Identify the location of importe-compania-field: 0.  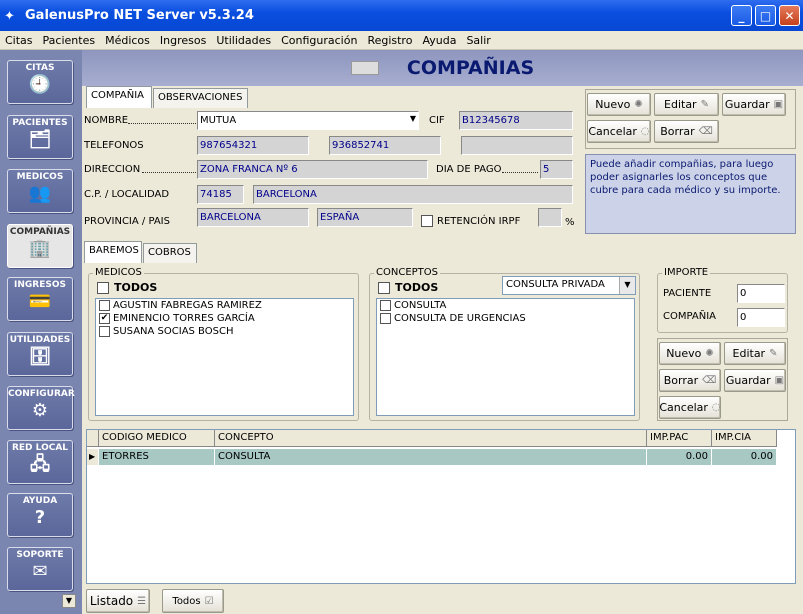
(761, 317).